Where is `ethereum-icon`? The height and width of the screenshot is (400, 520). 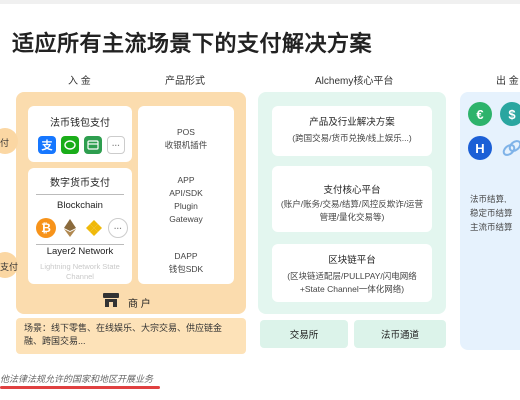 ethereum-icon is located at coordinates (70, 228).